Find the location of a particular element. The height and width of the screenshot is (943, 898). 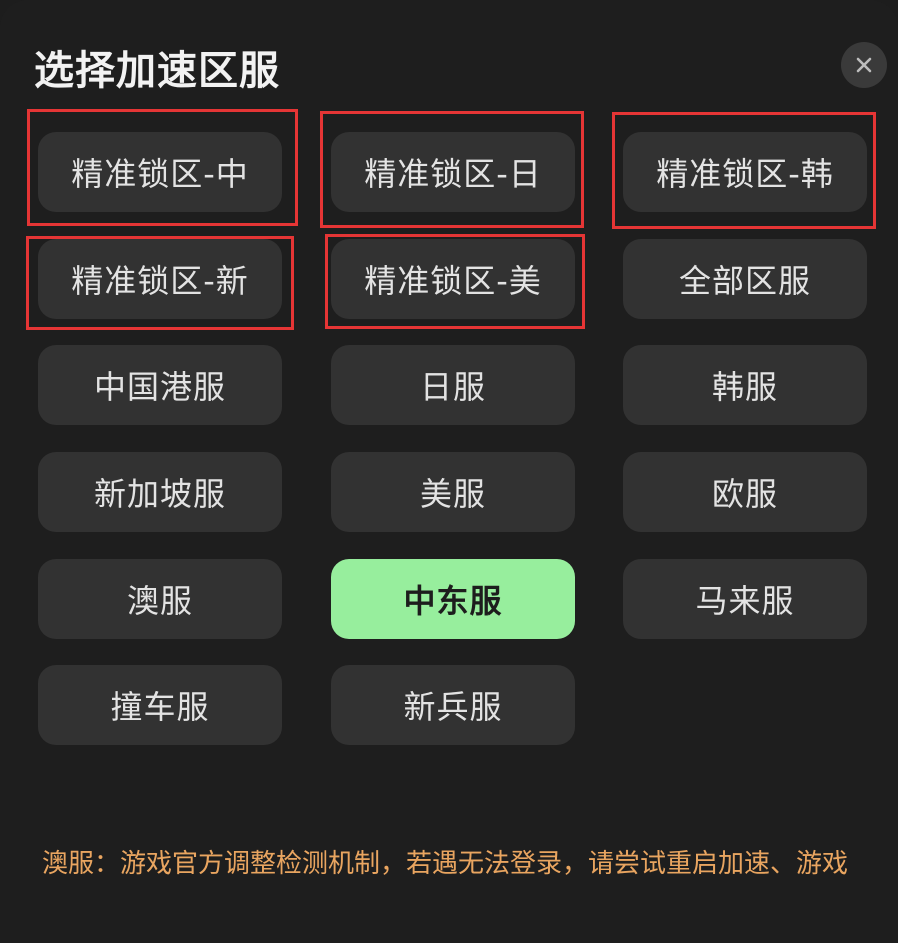

region-label: 精准锁区-中 is located at coordinates (160, 174).